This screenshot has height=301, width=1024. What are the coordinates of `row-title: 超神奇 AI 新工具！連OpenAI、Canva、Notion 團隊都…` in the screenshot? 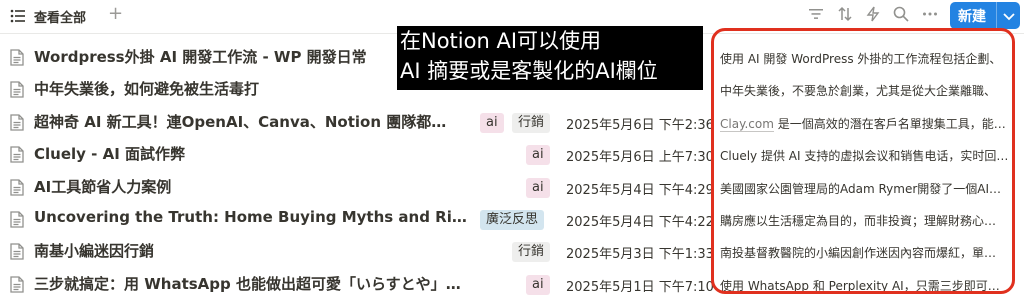 It's located at (240, 121).